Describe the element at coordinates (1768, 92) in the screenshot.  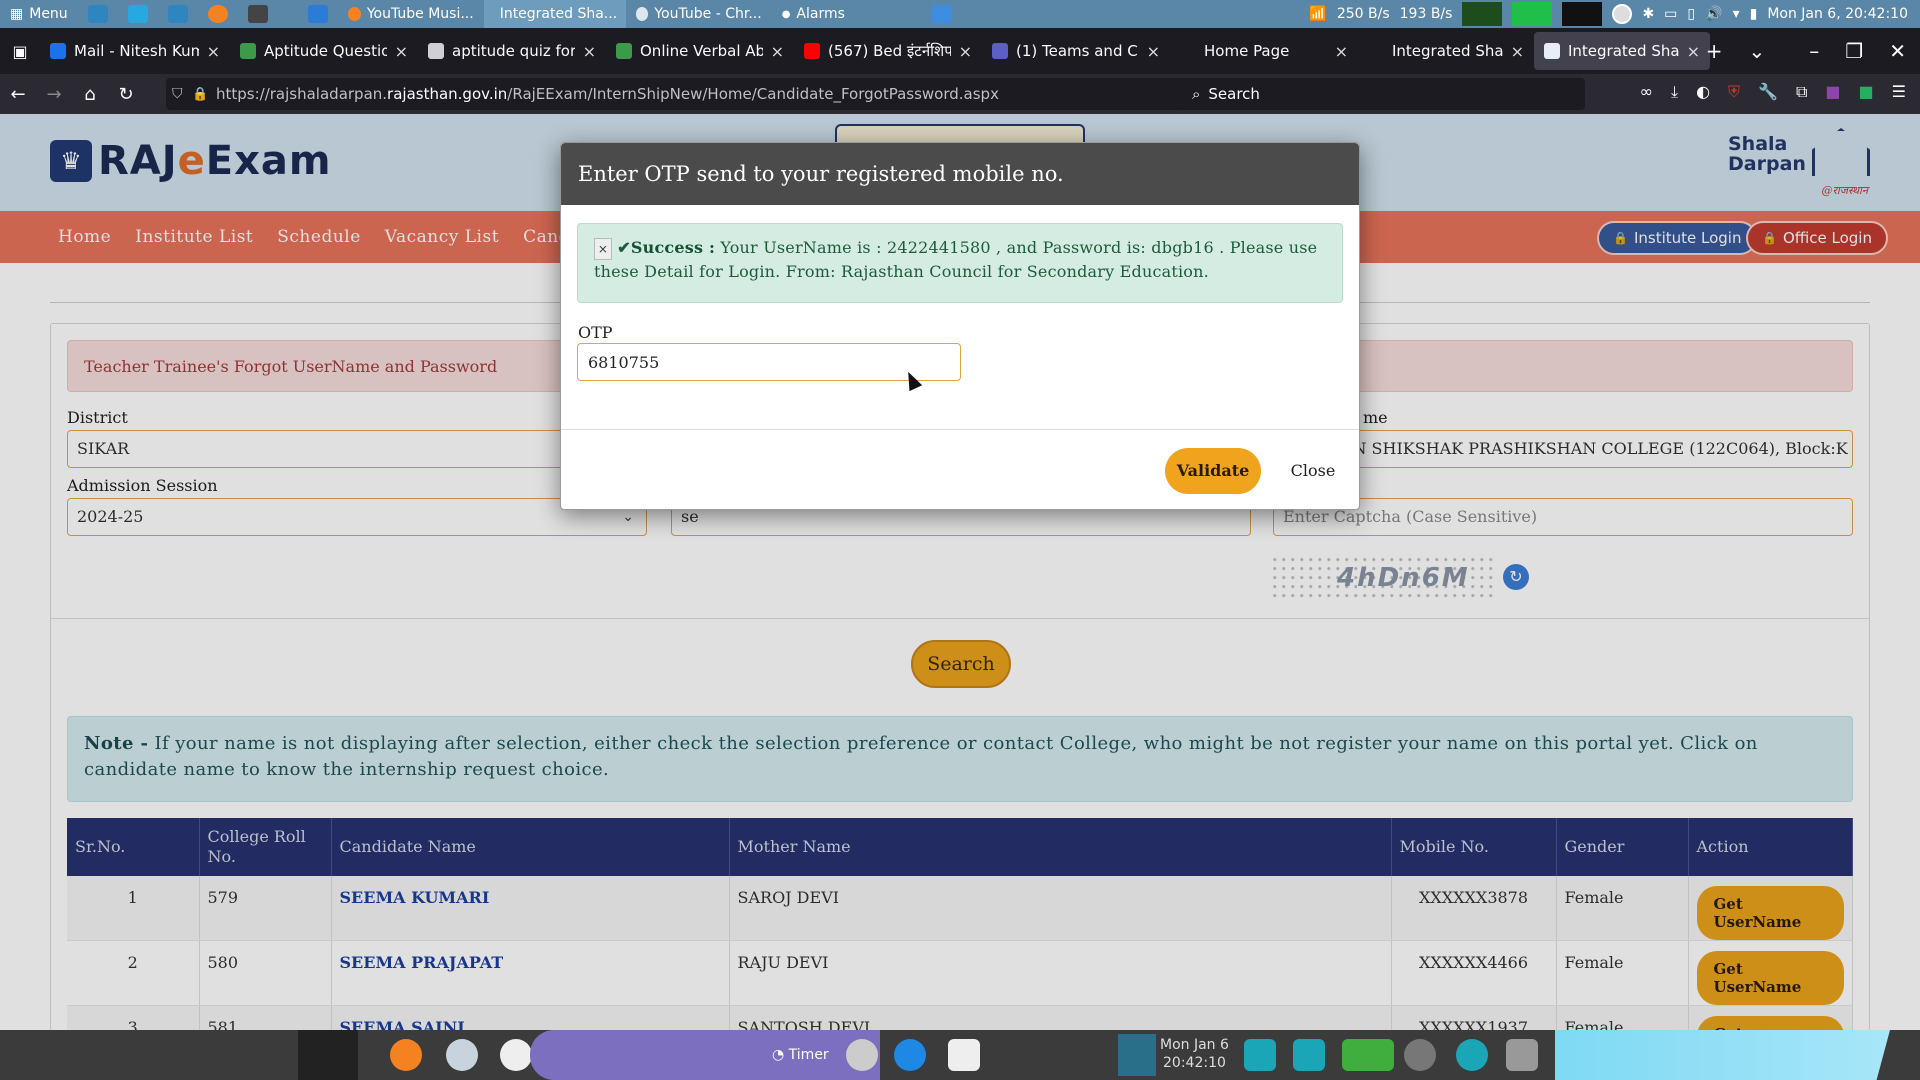
I see `wrench-icon: 🔧` at that location.